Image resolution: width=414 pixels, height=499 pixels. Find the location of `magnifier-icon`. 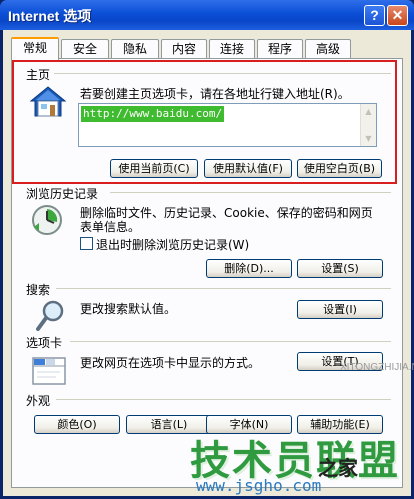

magnifier-icon is located at coordinates (51, 317).